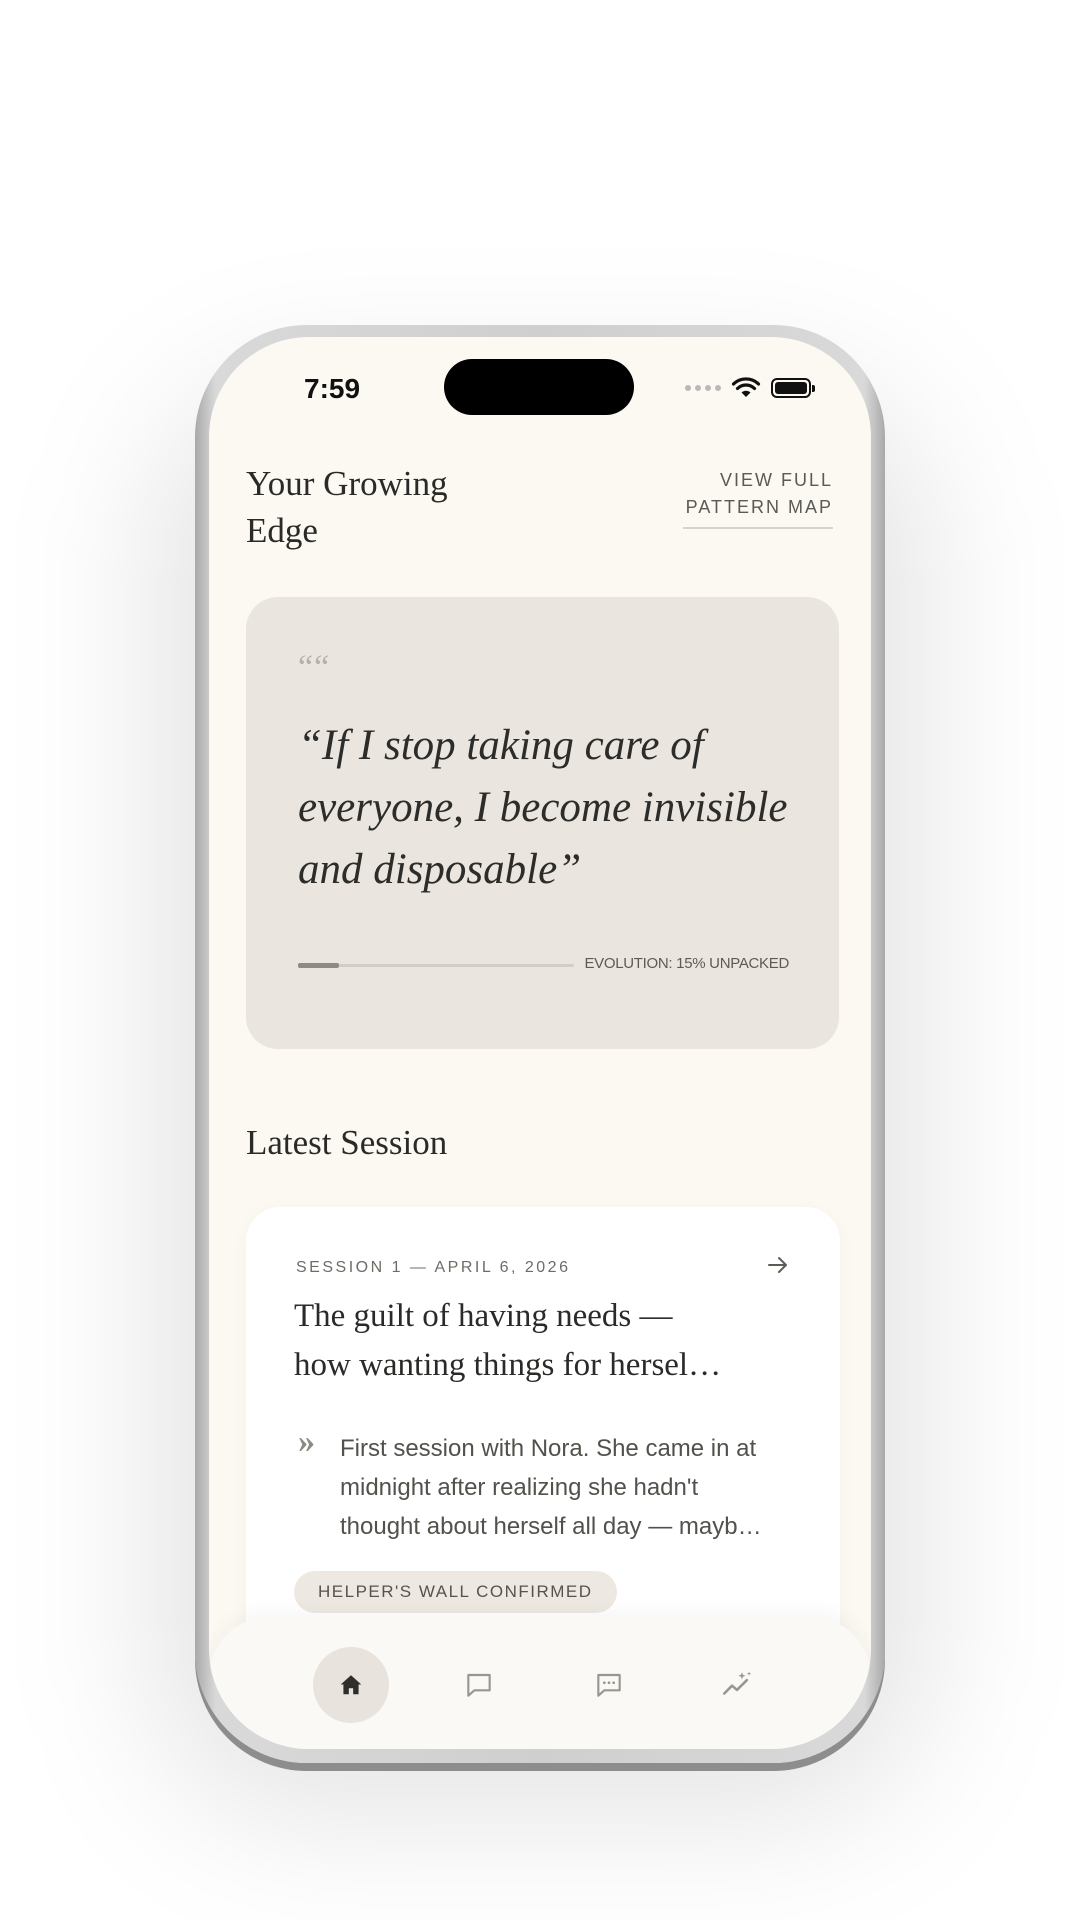 The image size is (1080, 1920). I want to click on dynamic-island, so click(539, 387).